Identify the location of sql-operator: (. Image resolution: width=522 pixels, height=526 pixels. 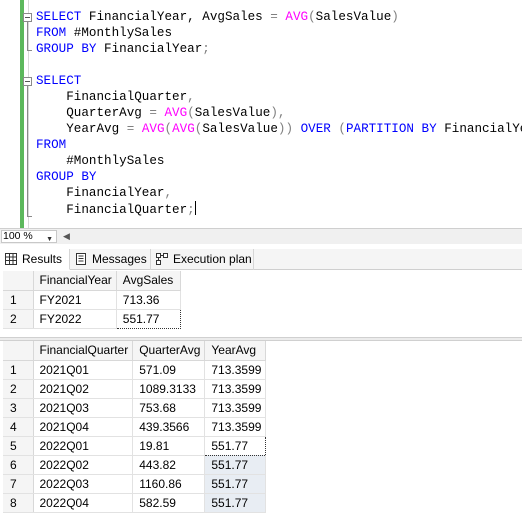
(191, 113).